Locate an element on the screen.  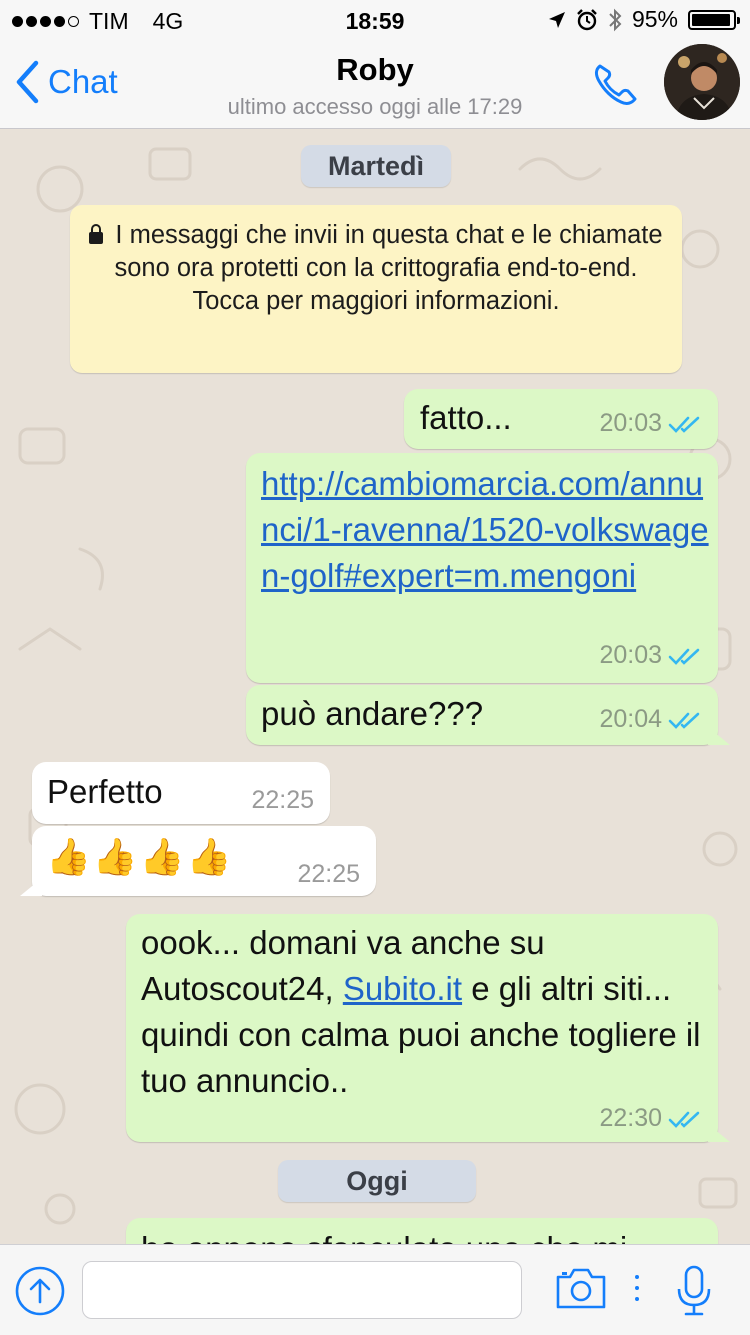
message-text: Perfetto is located at coordinates (105, 791).